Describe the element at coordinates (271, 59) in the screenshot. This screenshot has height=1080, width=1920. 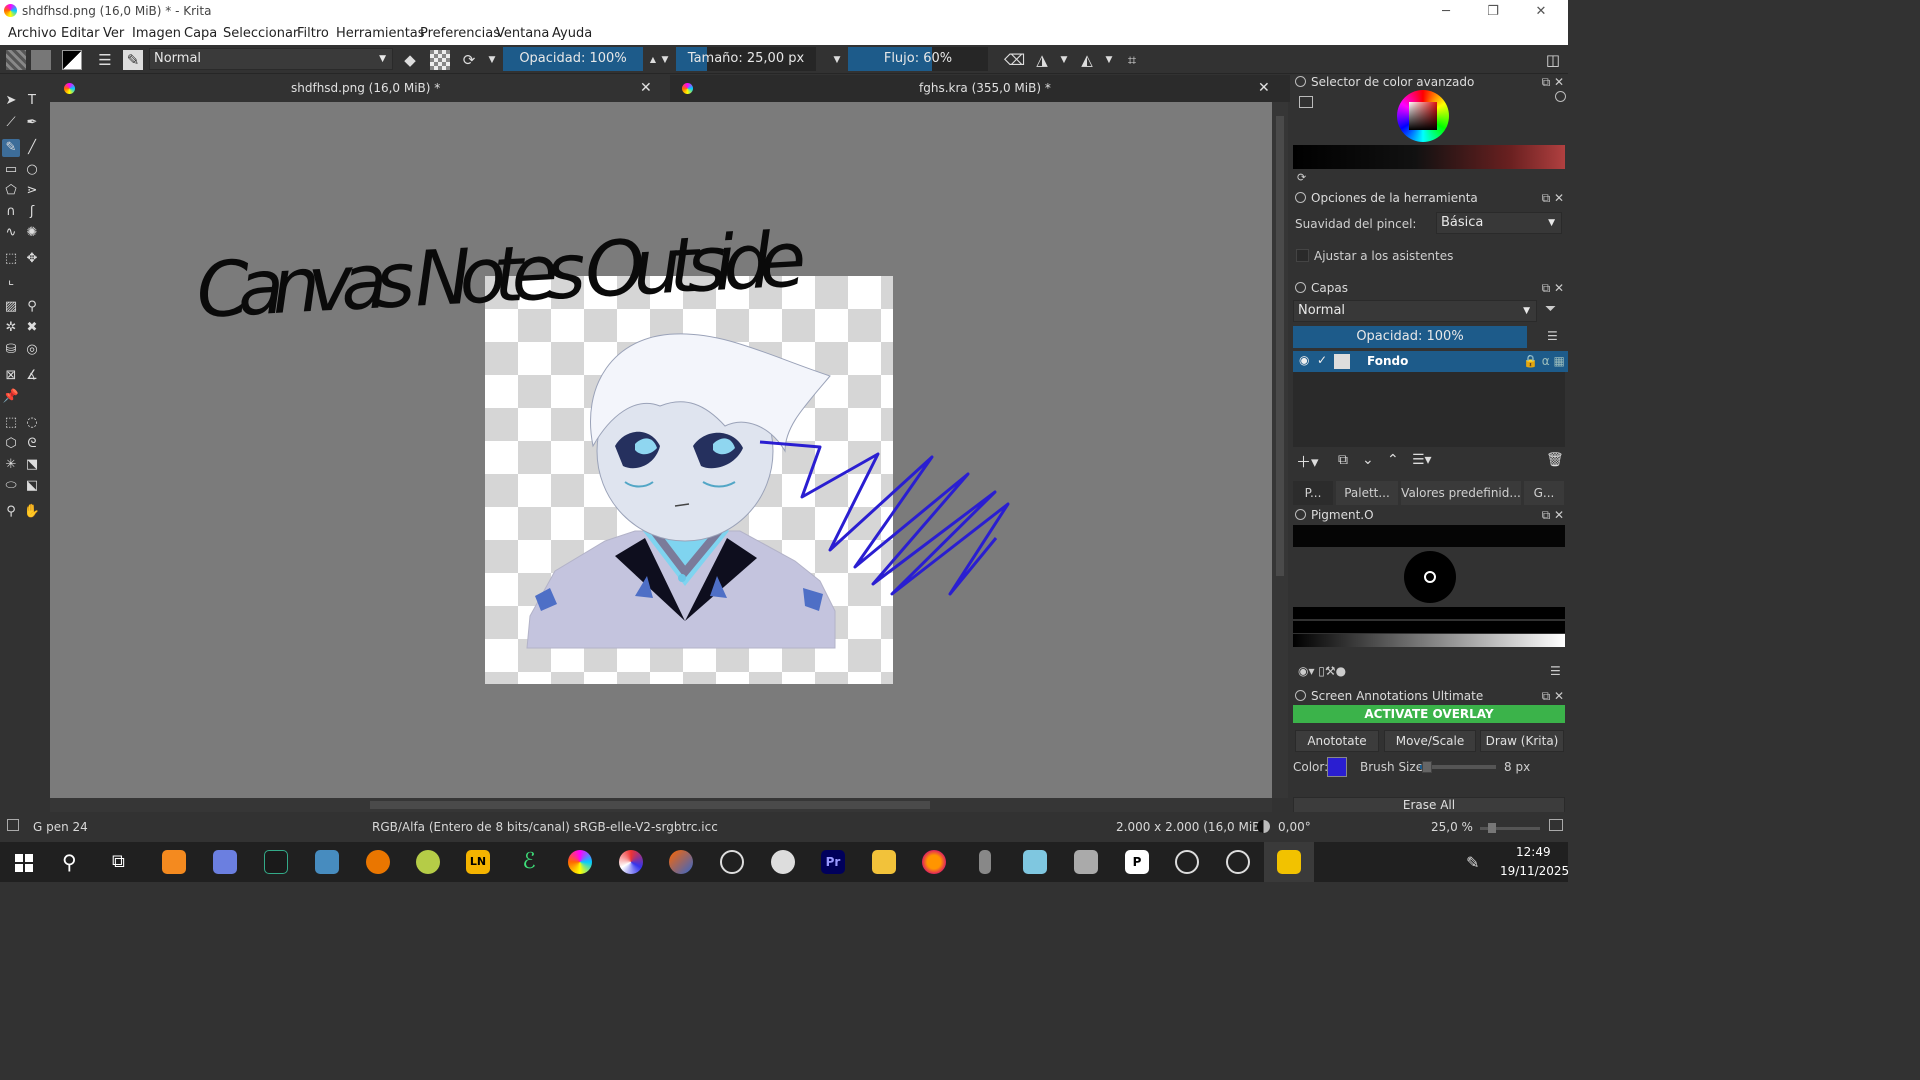
I see `blend-mode-select: Normal ▼` at that location.